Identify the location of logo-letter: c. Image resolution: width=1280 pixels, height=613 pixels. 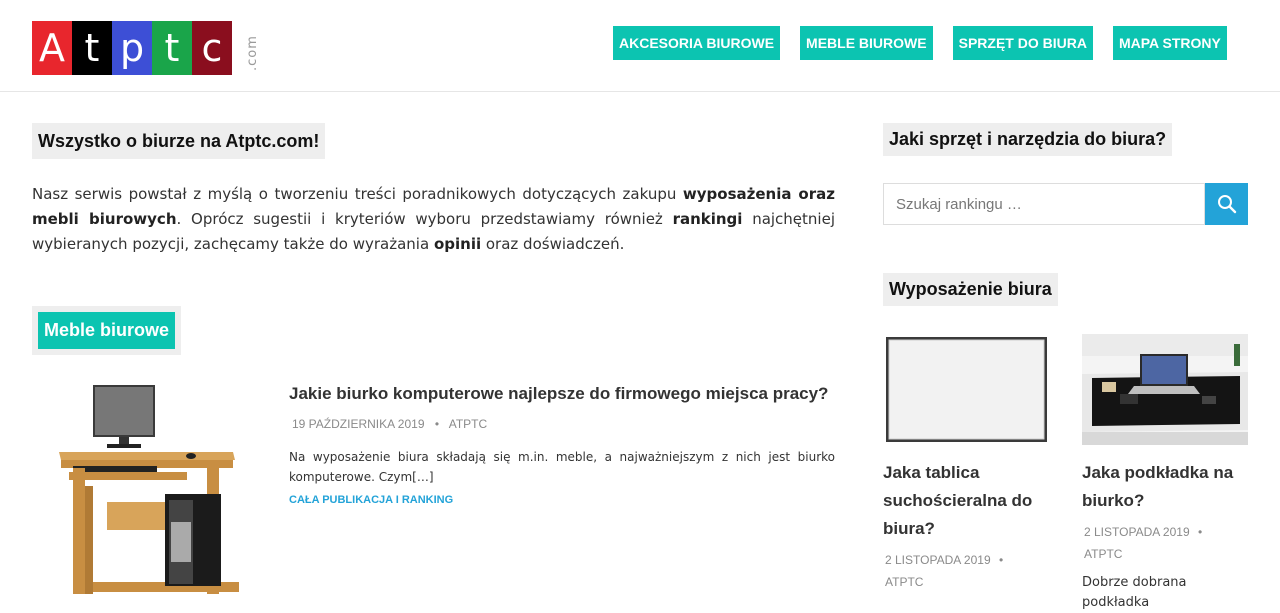
(212, 48).